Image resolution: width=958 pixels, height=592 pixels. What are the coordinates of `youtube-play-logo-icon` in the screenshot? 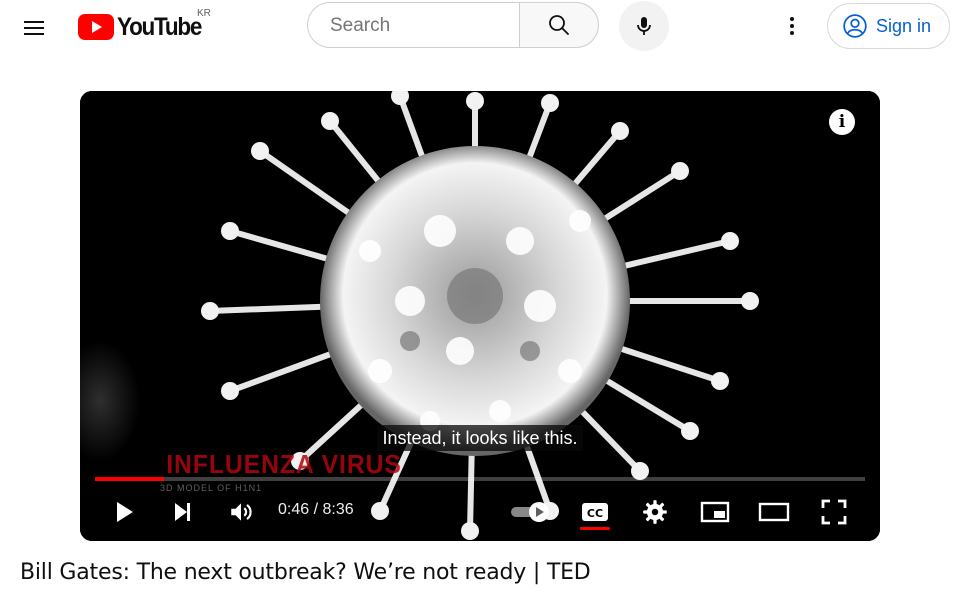 It's located at (96, 27).